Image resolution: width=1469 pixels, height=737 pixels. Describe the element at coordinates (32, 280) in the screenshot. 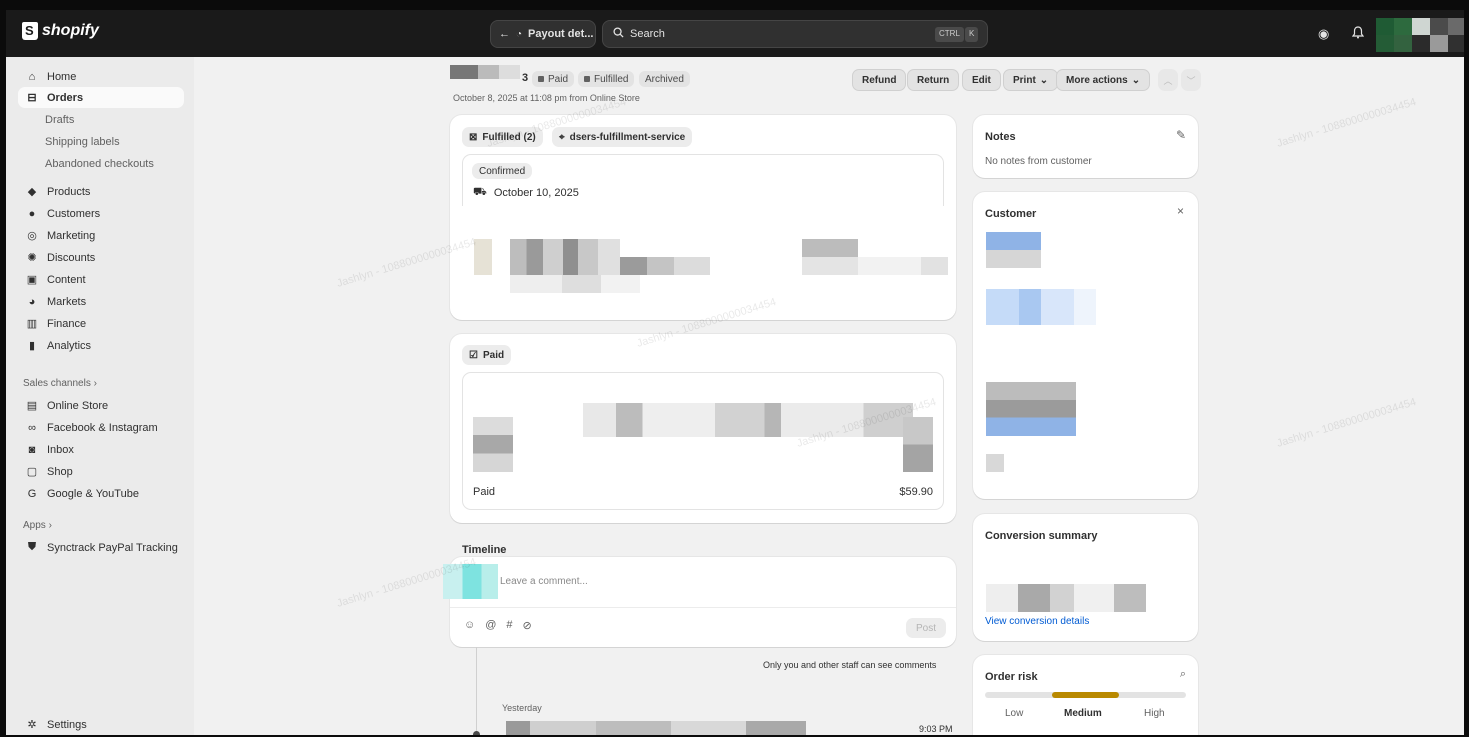

I see `content-icon: ▣` at that location.